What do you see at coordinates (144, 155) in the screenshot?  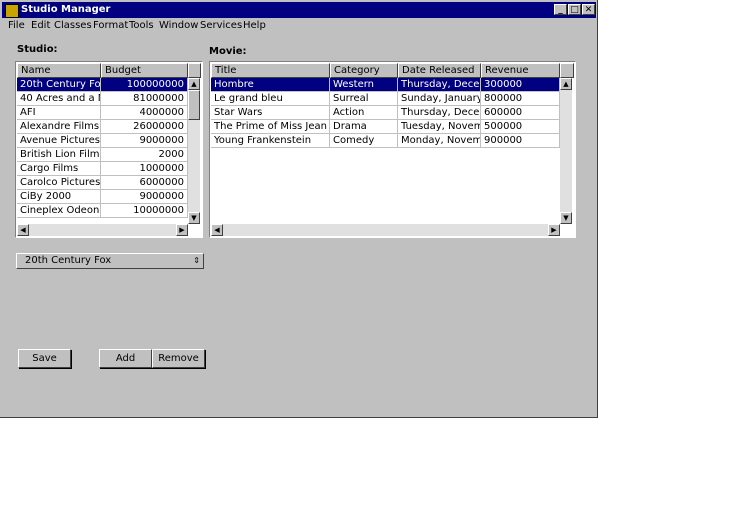 I see `studio-cell-budget: 2000` at bounding box center [144, 155].